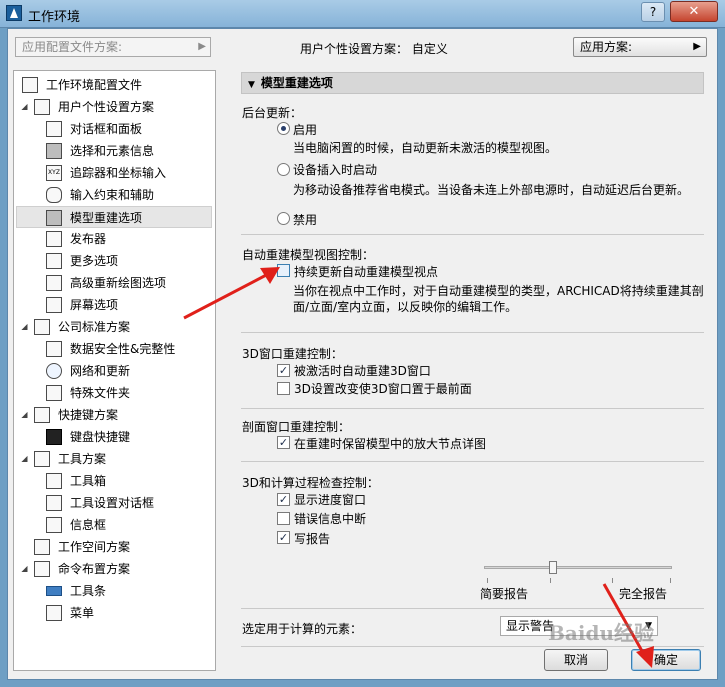  Describe the element at coordinates (54, 239) in the screenshot. I see `publisher-icon` at that location.